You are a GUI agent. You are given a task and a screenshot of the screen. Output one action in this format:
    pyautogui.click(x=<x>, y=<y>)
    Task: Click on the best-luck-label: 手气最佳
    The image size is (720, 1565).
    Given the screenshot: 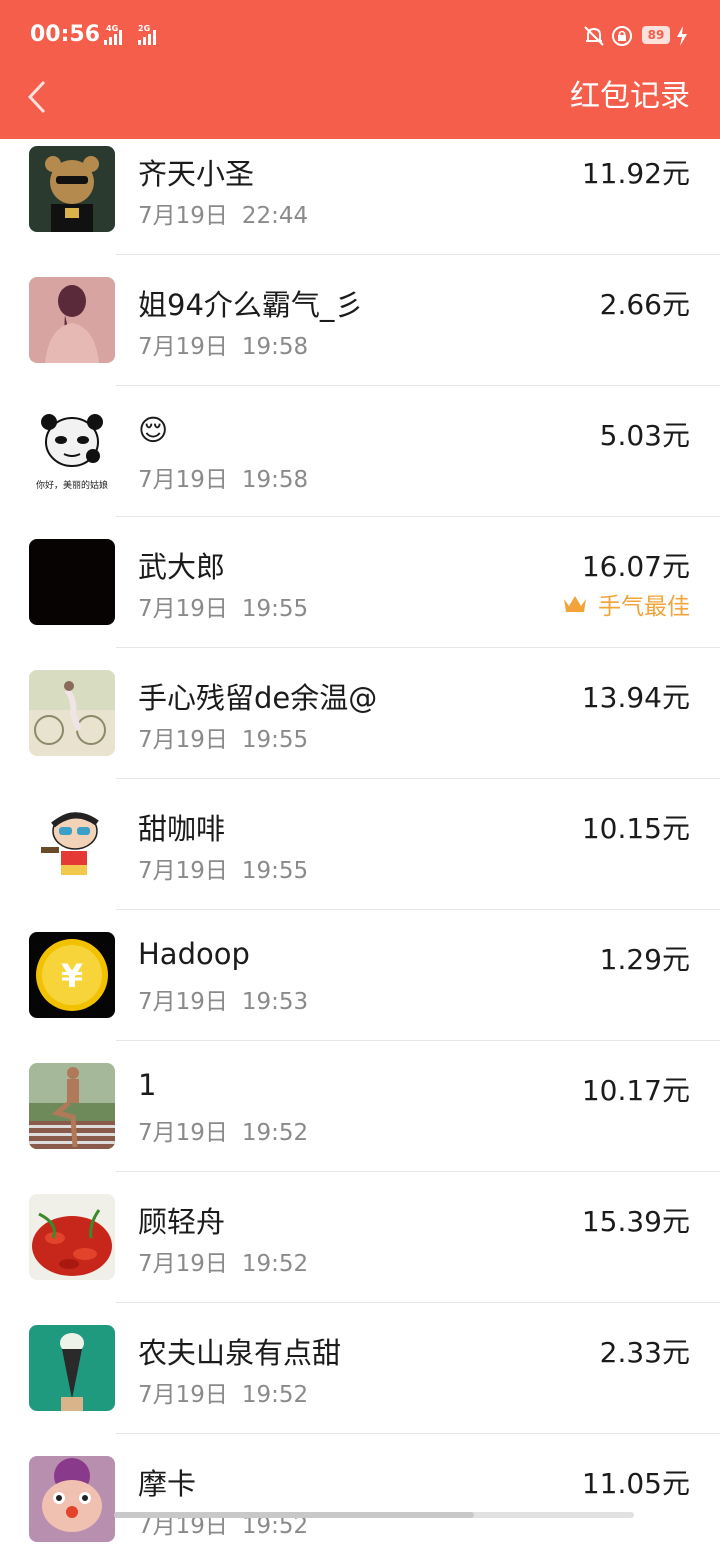 What is the action you would take?
    pyautogui.click(x=644, y=607)
    